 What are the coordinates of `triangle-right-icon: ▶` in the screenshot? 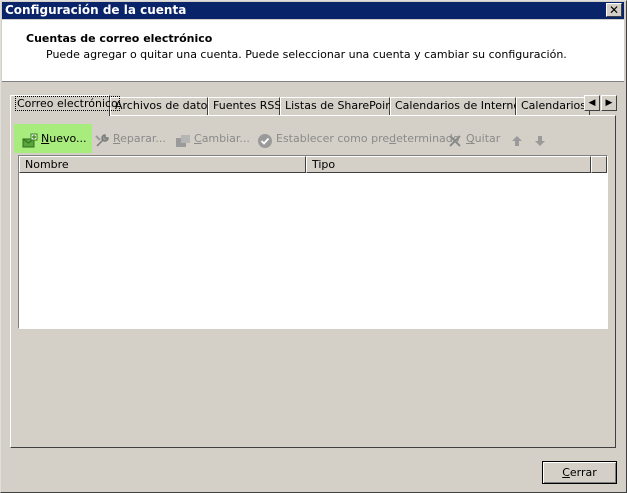 It's located at (609, 103).